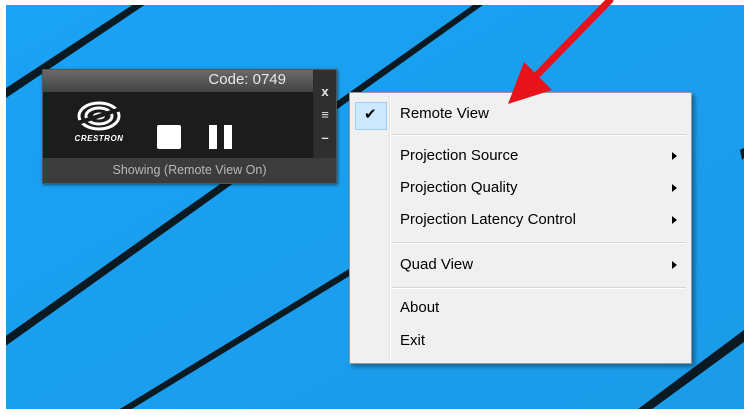 Image resolution: width=744 pixels, height=415 pixels. Describe the element at coordinates (520, 341) in the screenshot. I see `menu-item-exit: Exit` at that location.